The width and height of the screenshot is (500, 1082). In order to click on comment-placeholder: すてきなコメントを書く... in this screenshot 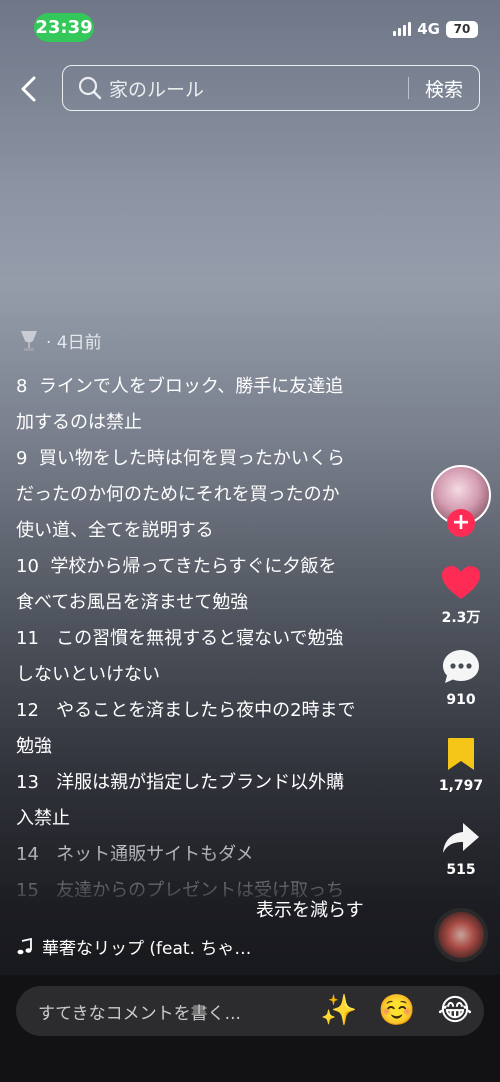, I will do `click(139, 1013)`.